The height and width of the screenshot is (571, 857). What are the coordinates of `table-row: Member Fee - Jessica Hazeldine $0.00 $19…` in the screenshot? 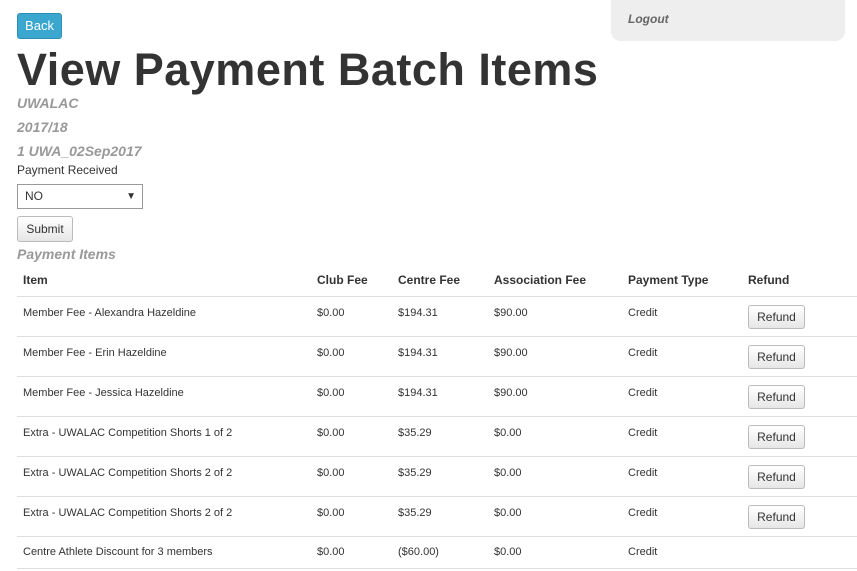 It's located at (437, 396).